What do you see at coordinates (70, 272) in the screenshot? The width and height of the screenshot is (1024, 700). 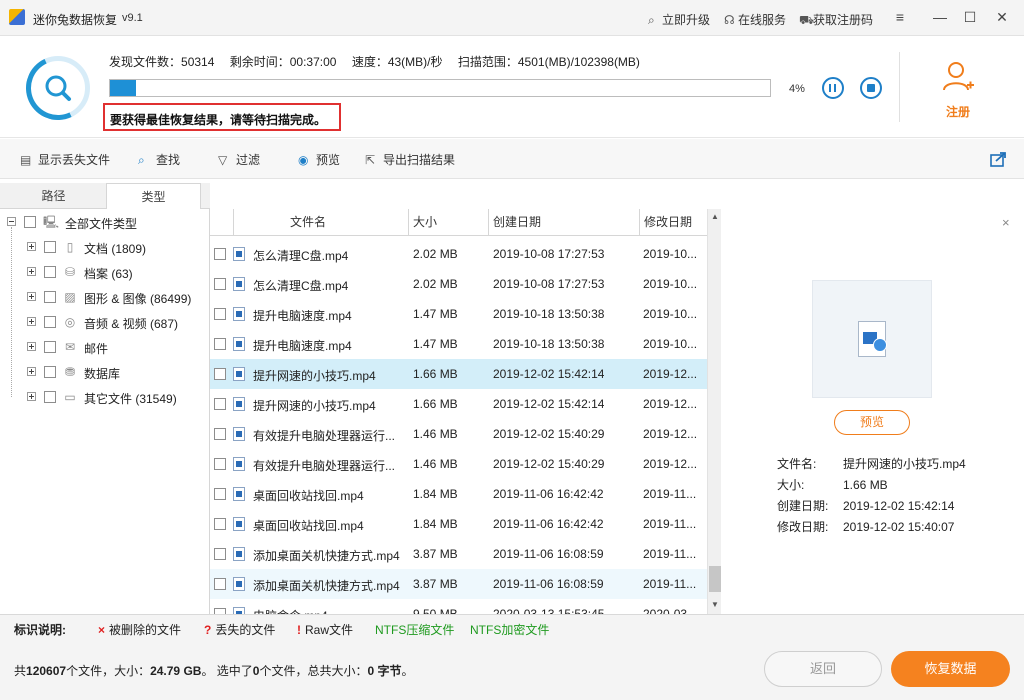 I see `archive-icon: ⛁` at bounding box center [70, 272].